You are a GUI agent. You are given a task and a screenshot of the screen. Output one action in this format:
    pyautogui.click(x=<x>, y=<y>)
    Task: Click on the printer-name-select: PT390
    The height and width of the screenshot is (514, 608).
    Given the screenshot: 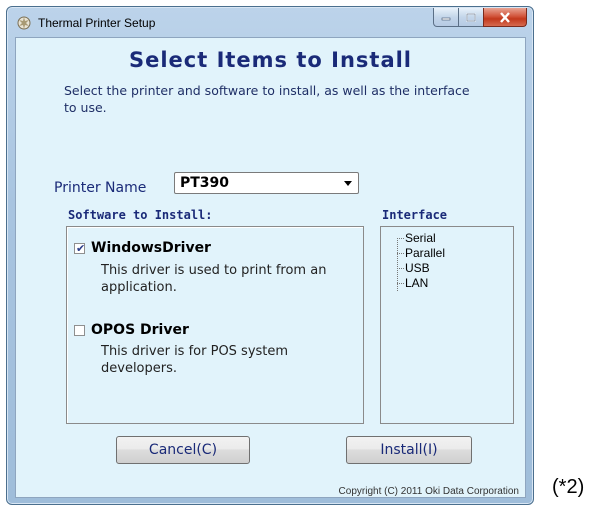 What is the action you would take?
    pyautogui.click(x=266, y=183)
    